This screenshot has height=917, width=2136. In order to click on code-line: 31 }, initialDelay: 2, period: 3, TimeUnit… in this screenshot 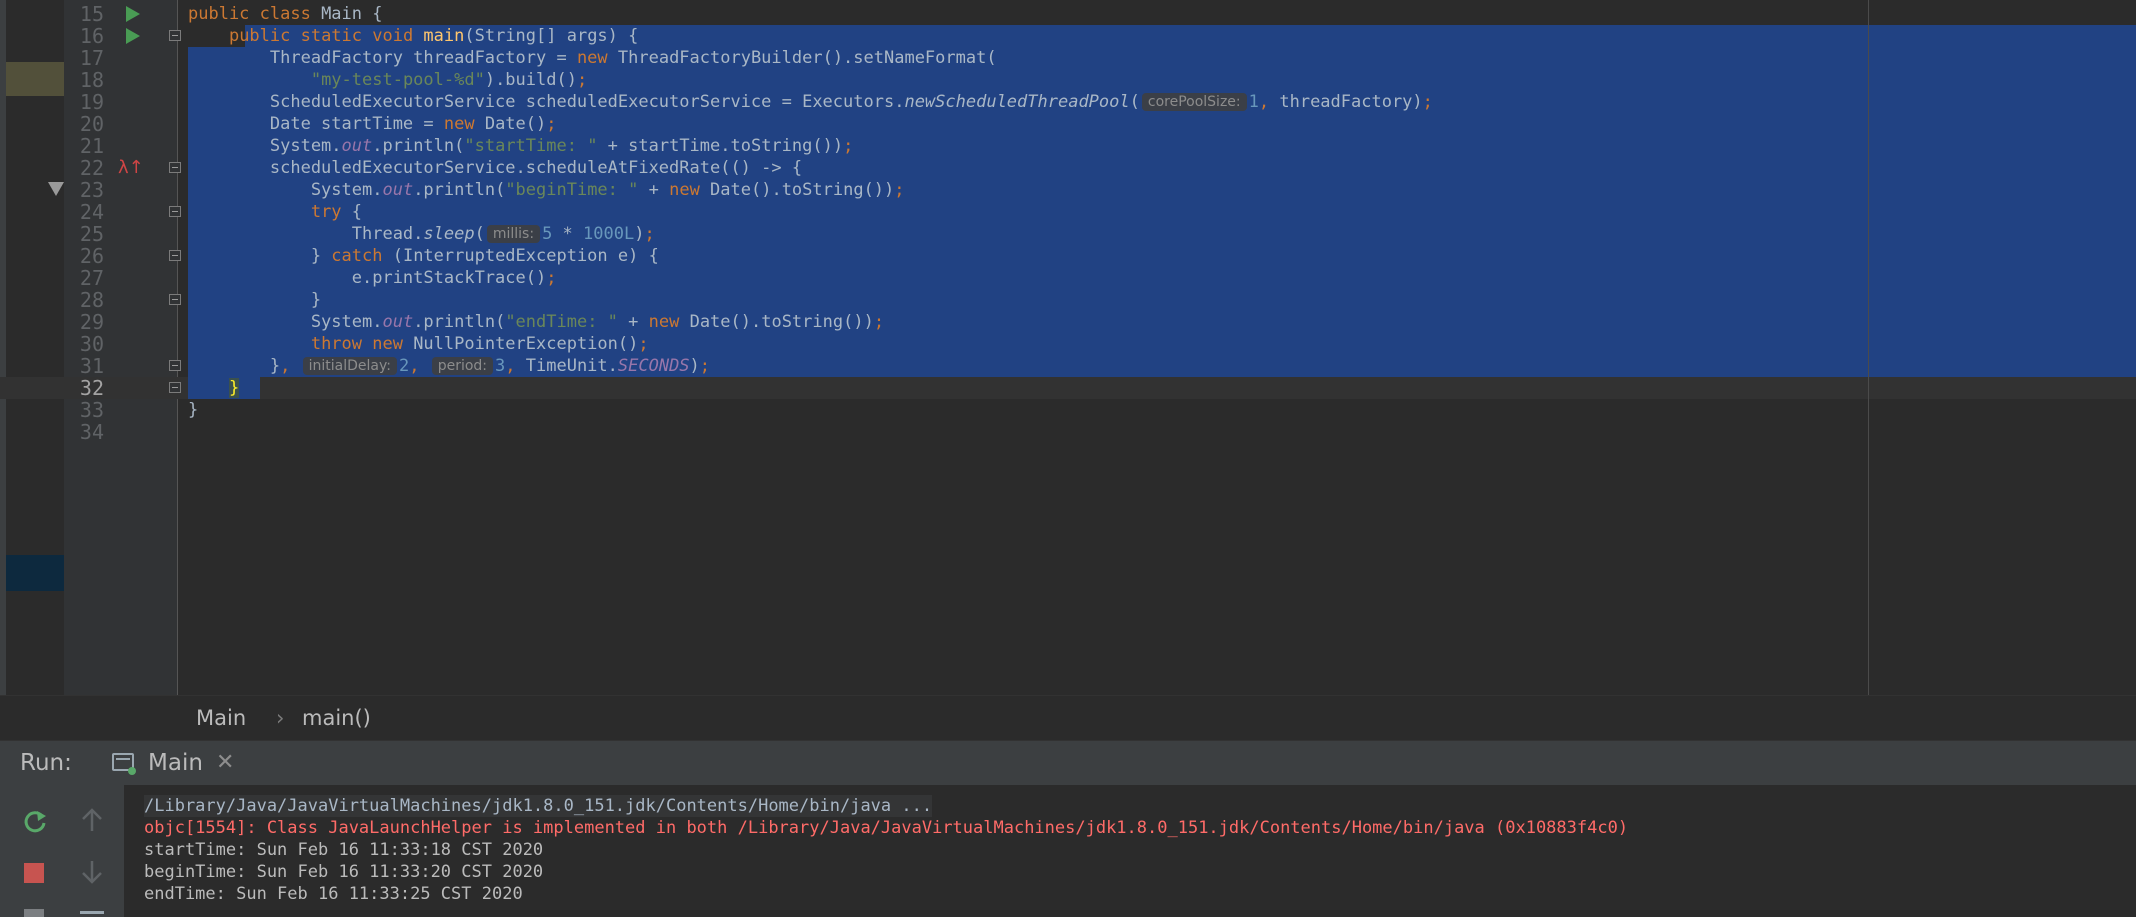, I will do `click(1068, 366)`.